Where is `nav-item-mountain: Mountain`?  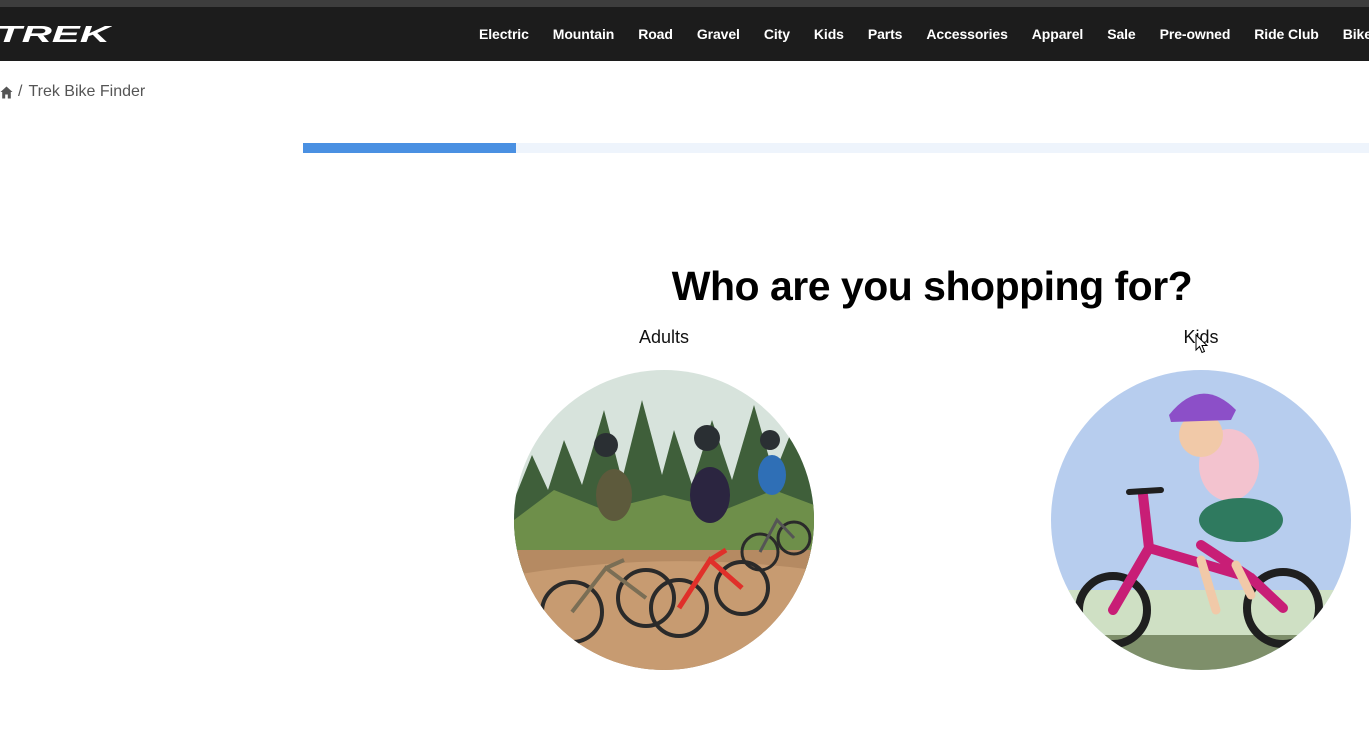 nav-item-mountain: Mountain is located at coordinates (584, 34).